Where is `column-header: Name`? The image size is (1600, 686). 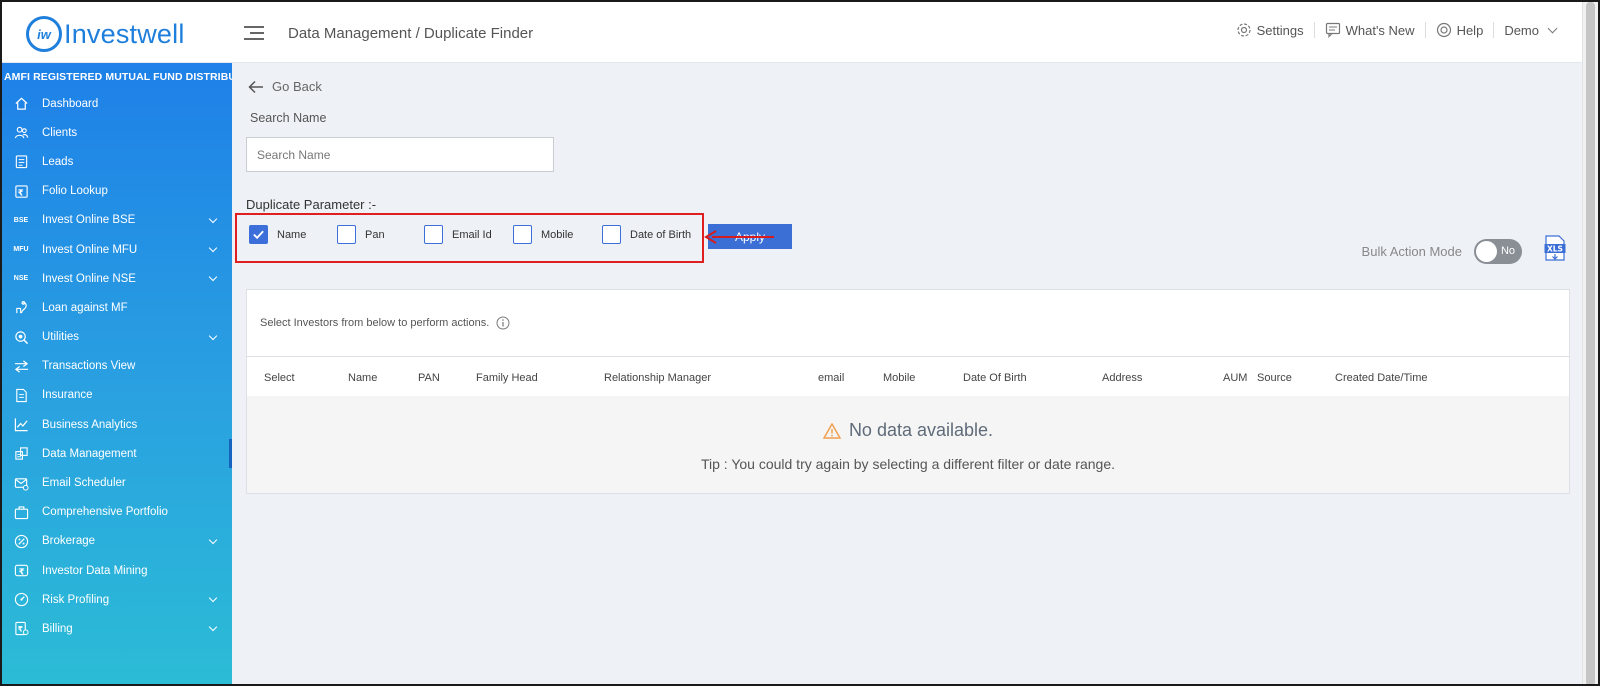
column-header: Name is located at coordinates (362, 378).